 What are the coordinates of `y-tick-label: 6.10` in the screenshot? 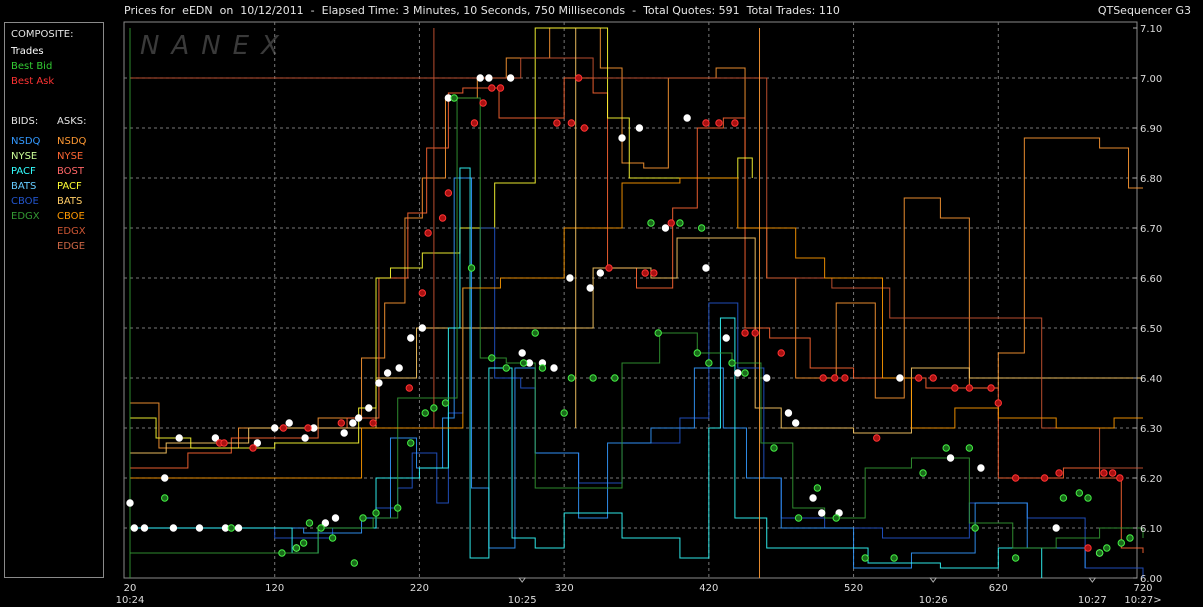 It's located at (1151, 529).